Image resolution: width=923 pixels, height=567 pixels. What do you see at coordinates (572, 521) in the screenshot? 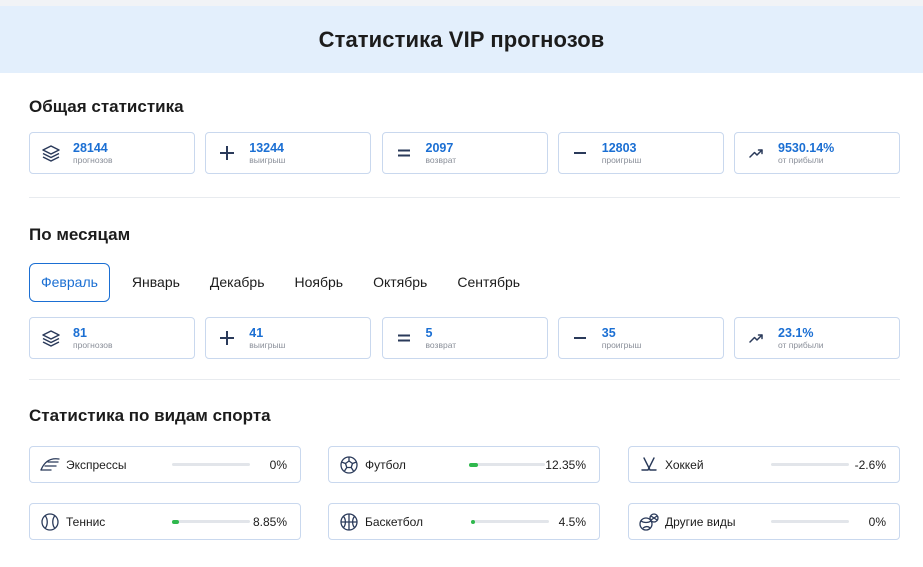
I see `sport-value: 4.5%` at bounding box center [572, 521].